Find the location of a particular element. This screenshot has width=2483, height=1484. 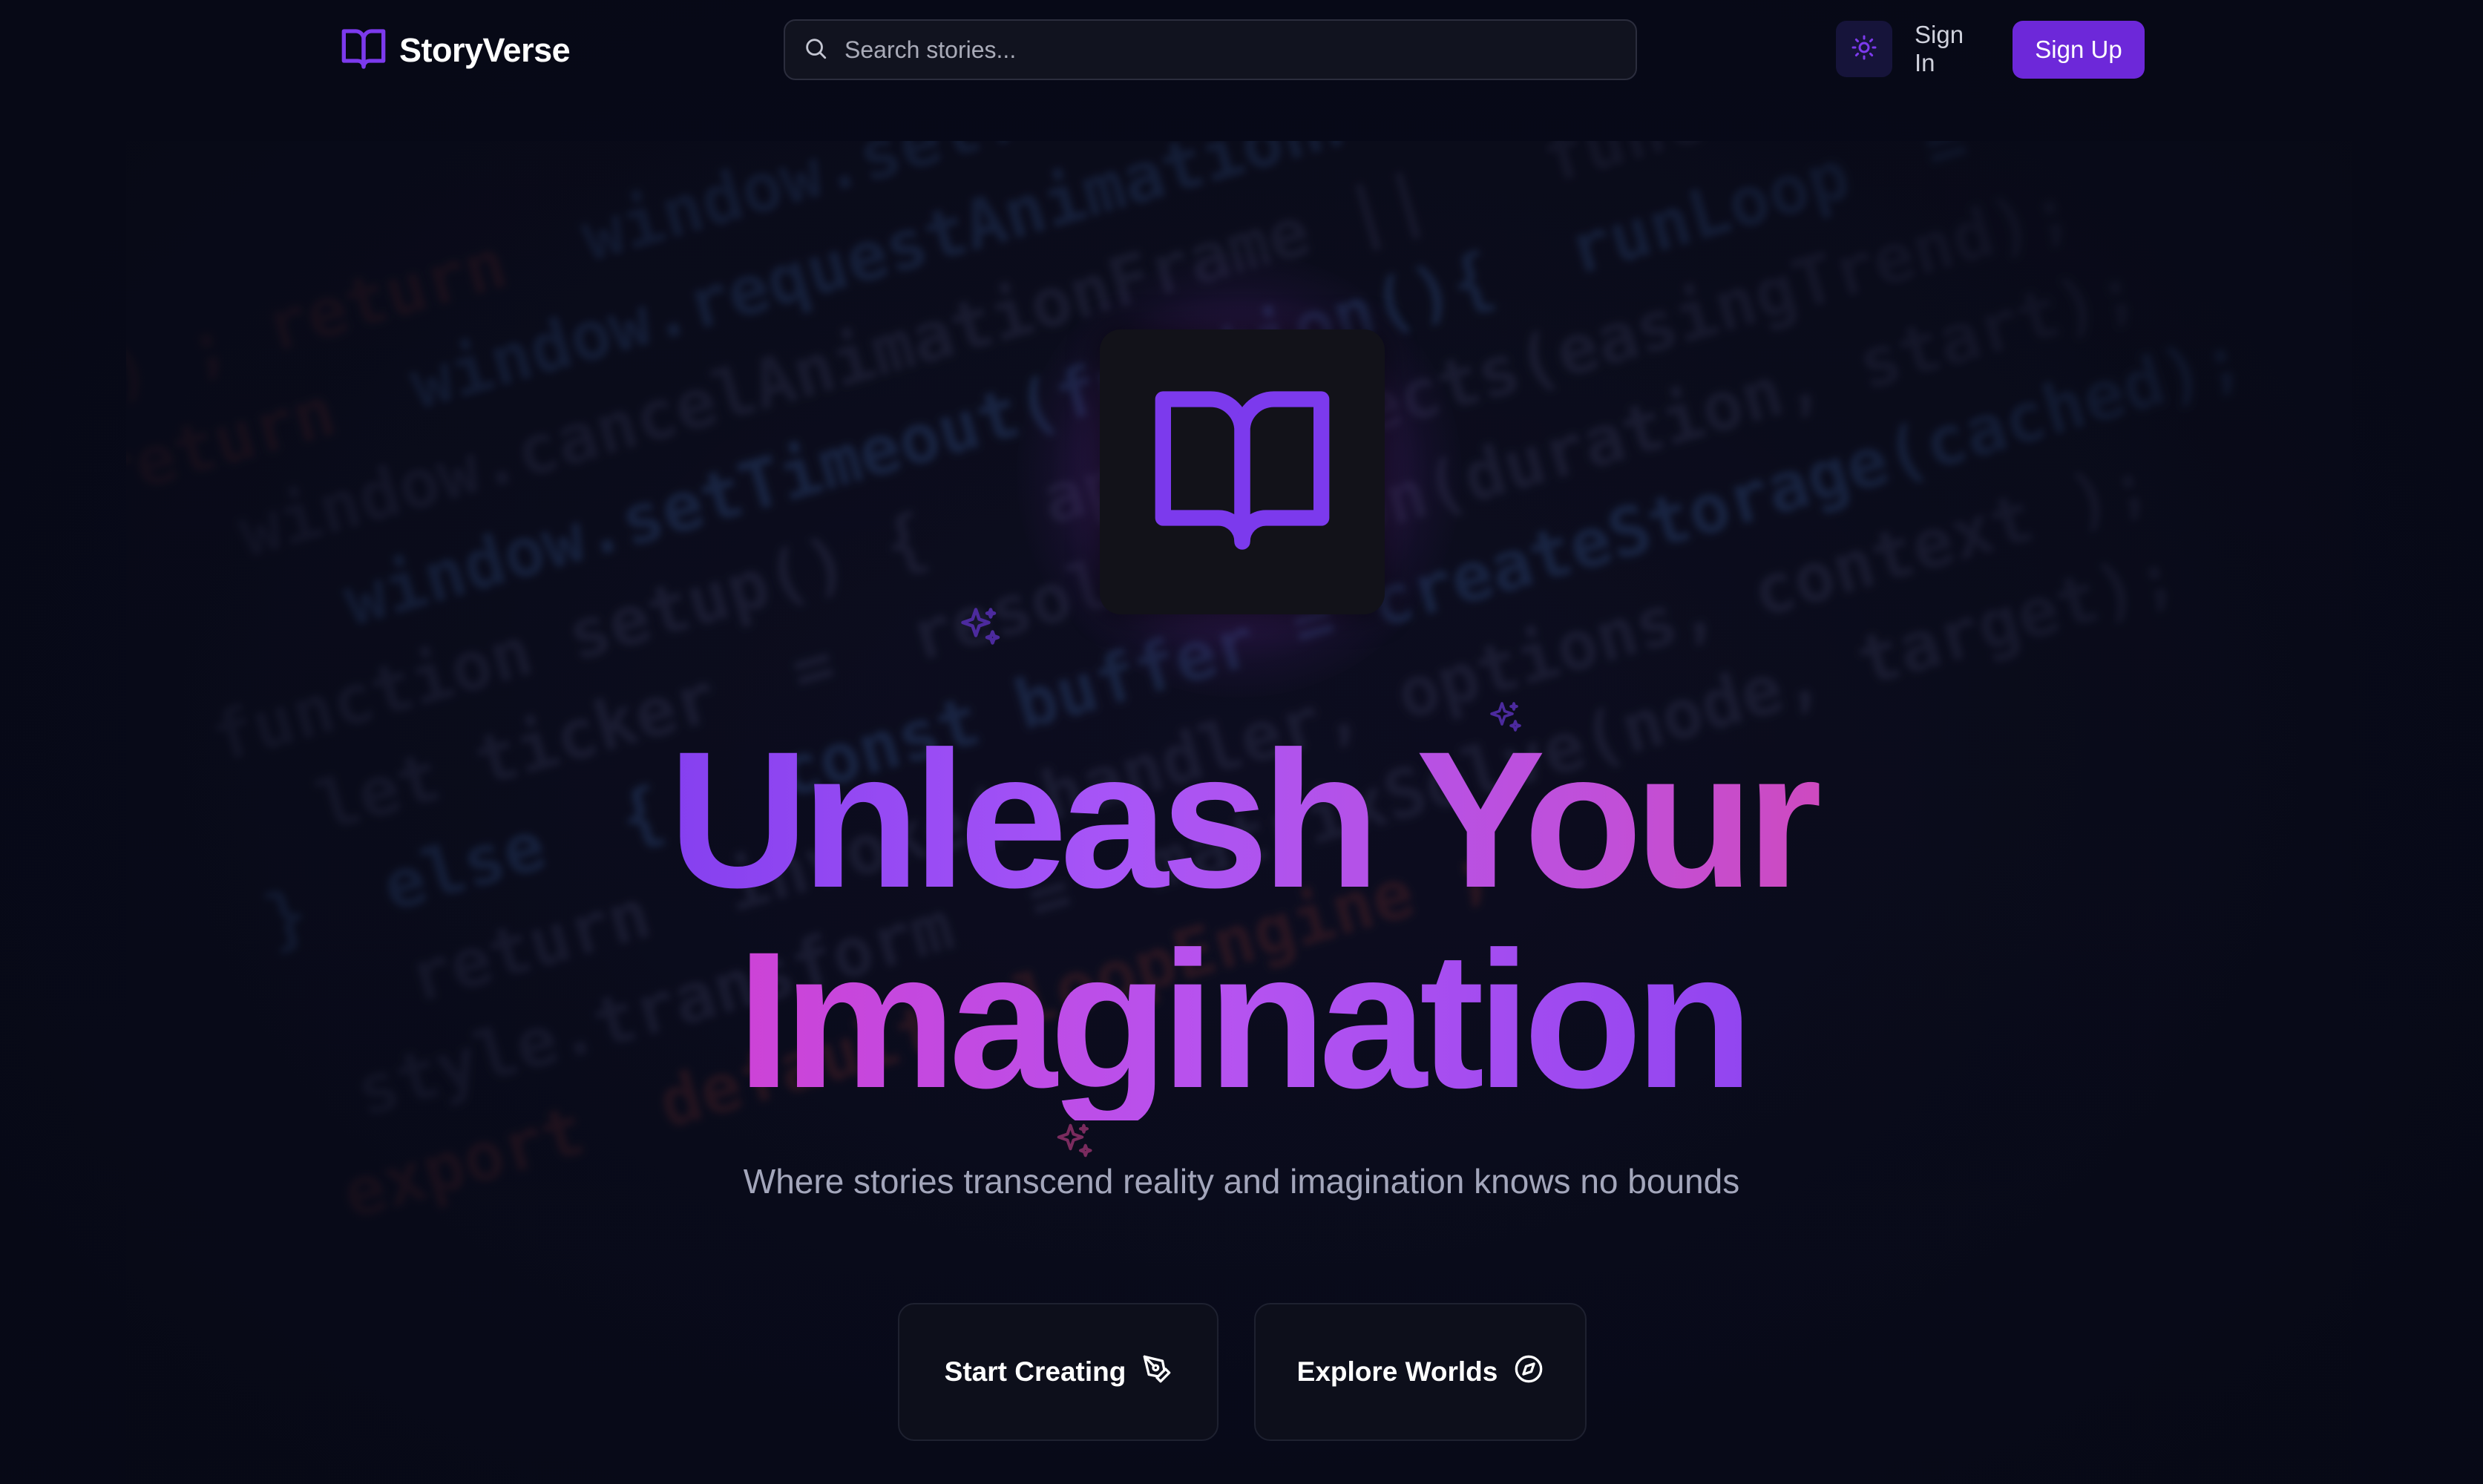

top-navigation-bar: StoryVerse Sign In Sign Up is located at coordinates (1241, 50).